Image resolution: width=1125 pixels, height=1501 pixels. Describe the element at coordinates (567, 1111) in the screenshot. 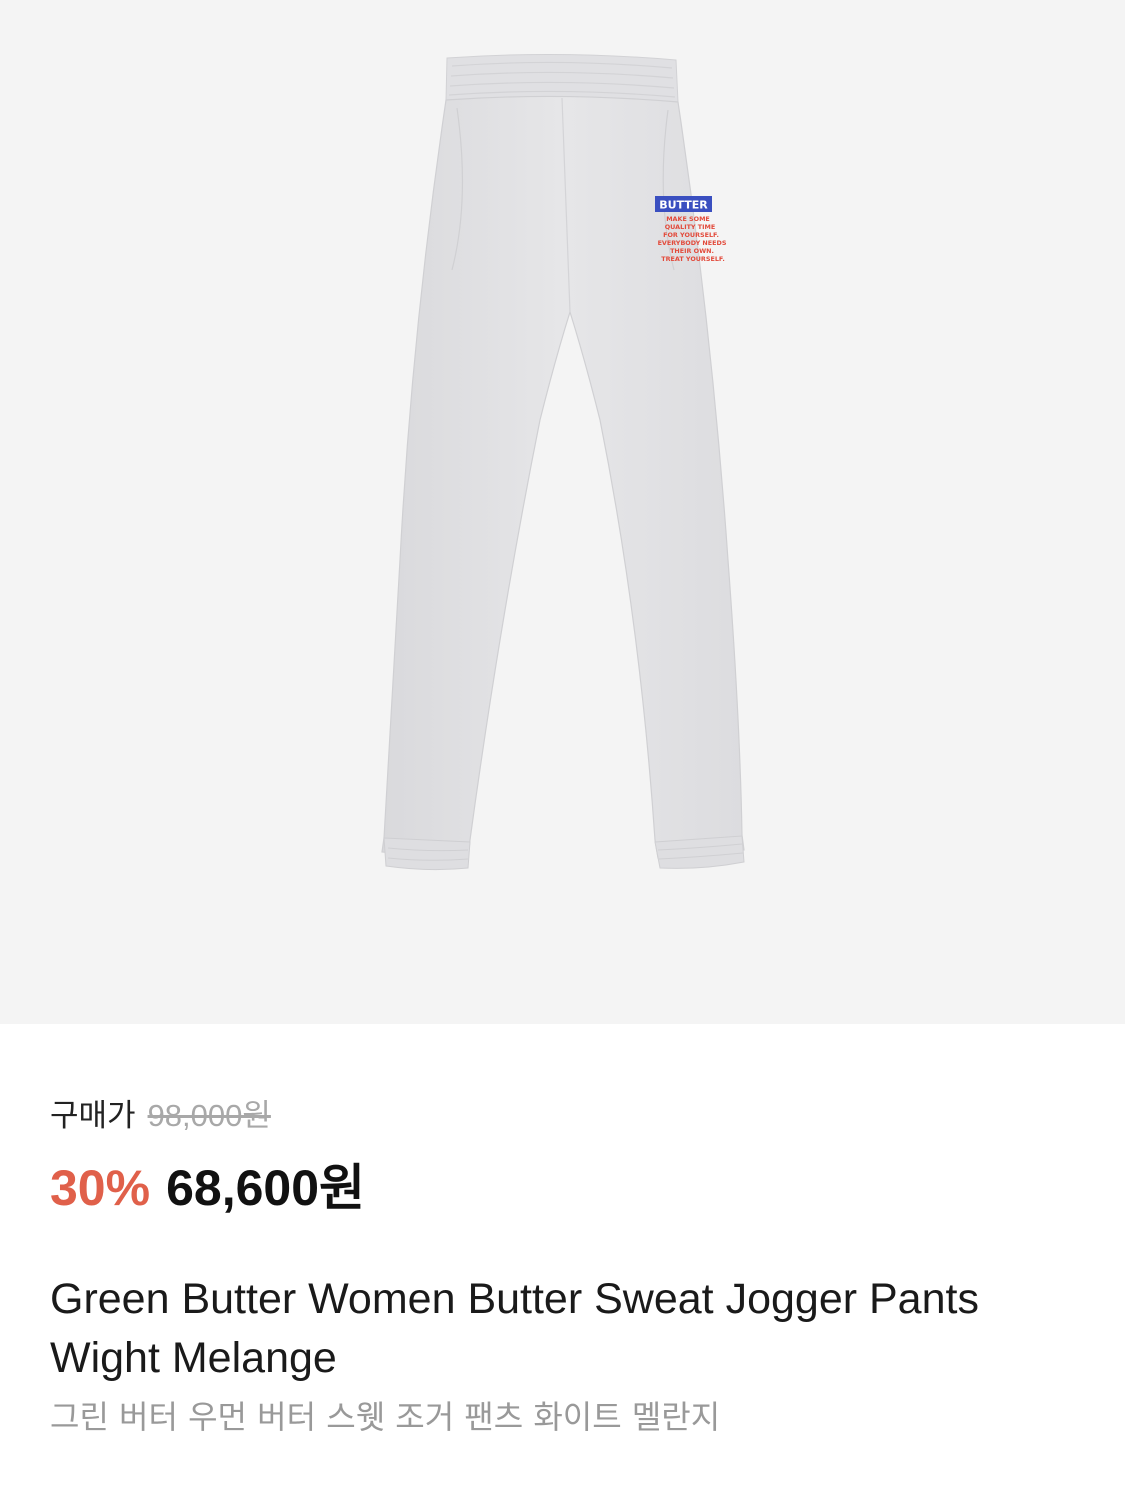

I see `price-row: 구매가 98,000원` at that location.